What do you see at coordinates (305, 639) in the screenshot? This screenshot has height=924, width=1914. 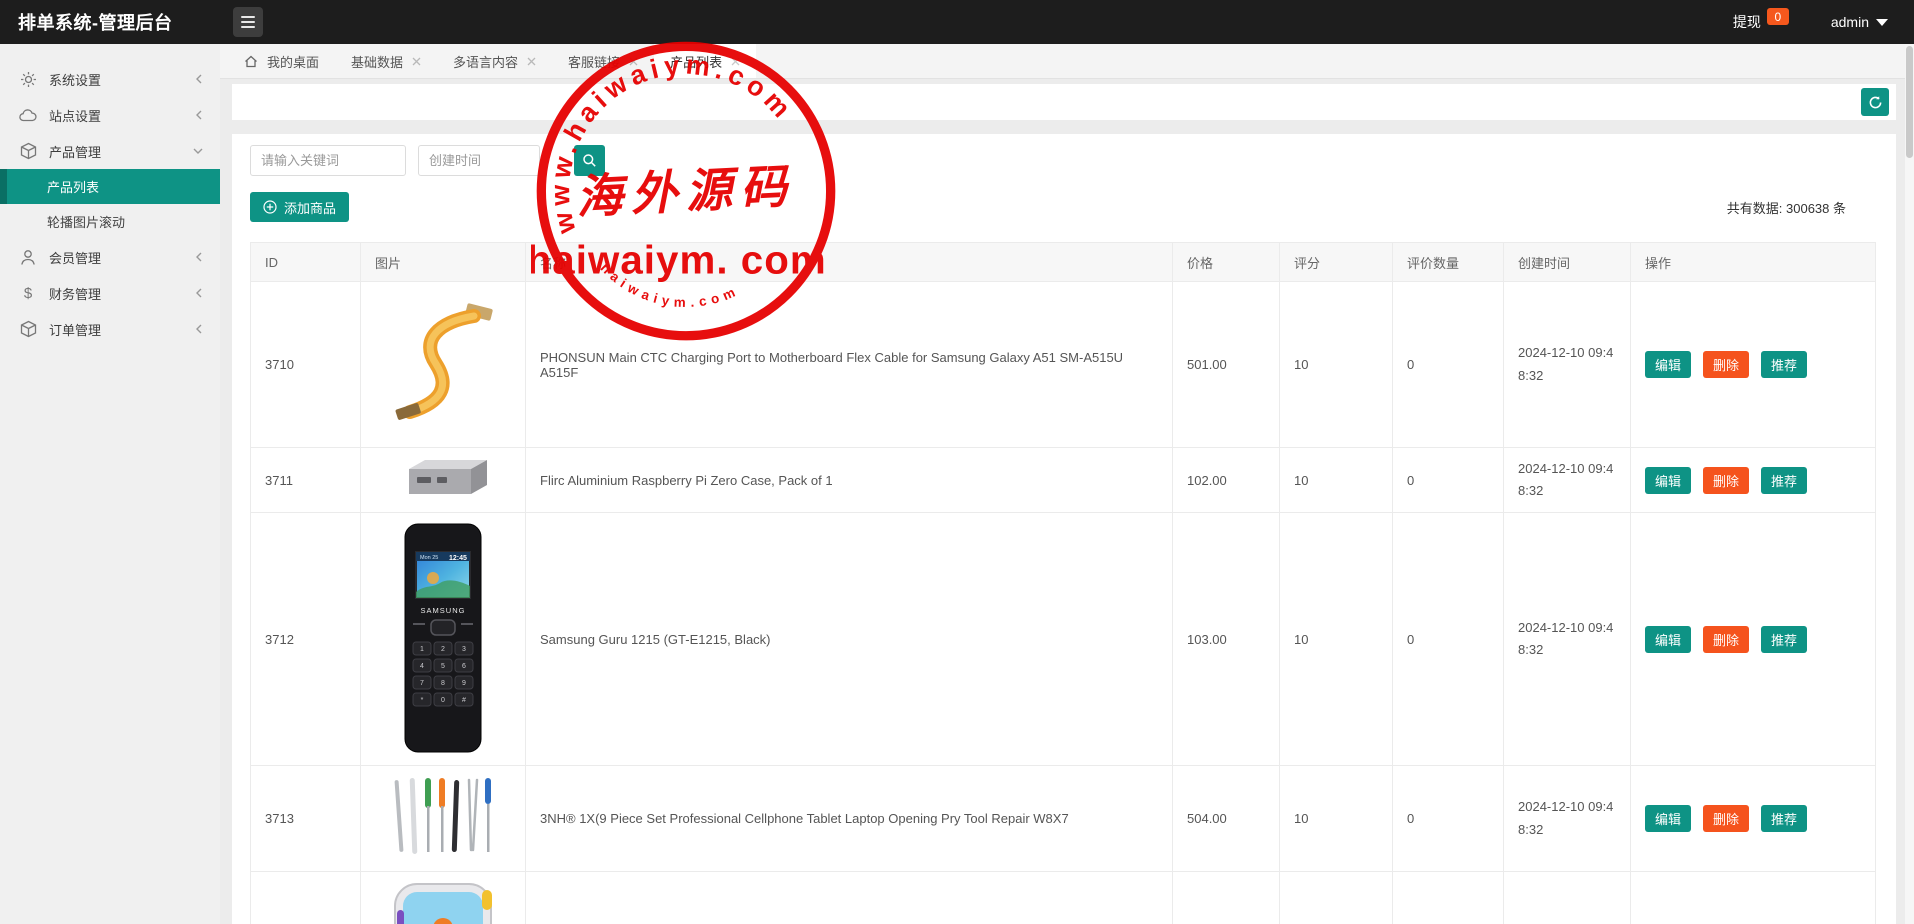 I see `cell-id: 3712` at bounding box center [305, 639].